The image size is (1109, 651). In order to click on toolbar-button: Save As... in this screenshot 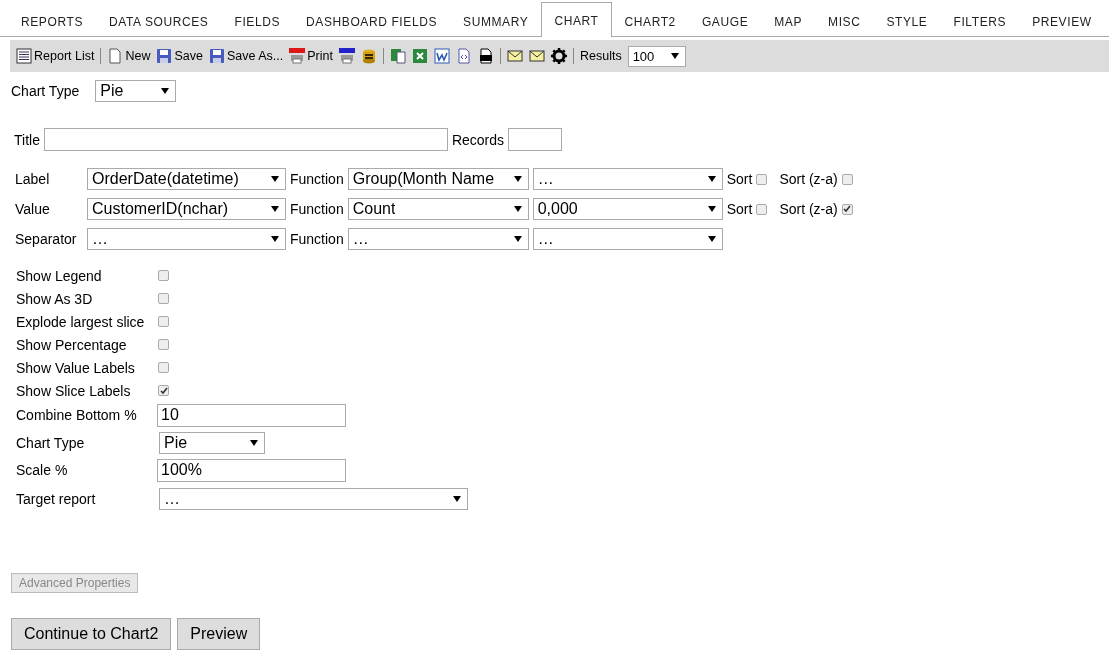, I will do `click(246, 56)`.